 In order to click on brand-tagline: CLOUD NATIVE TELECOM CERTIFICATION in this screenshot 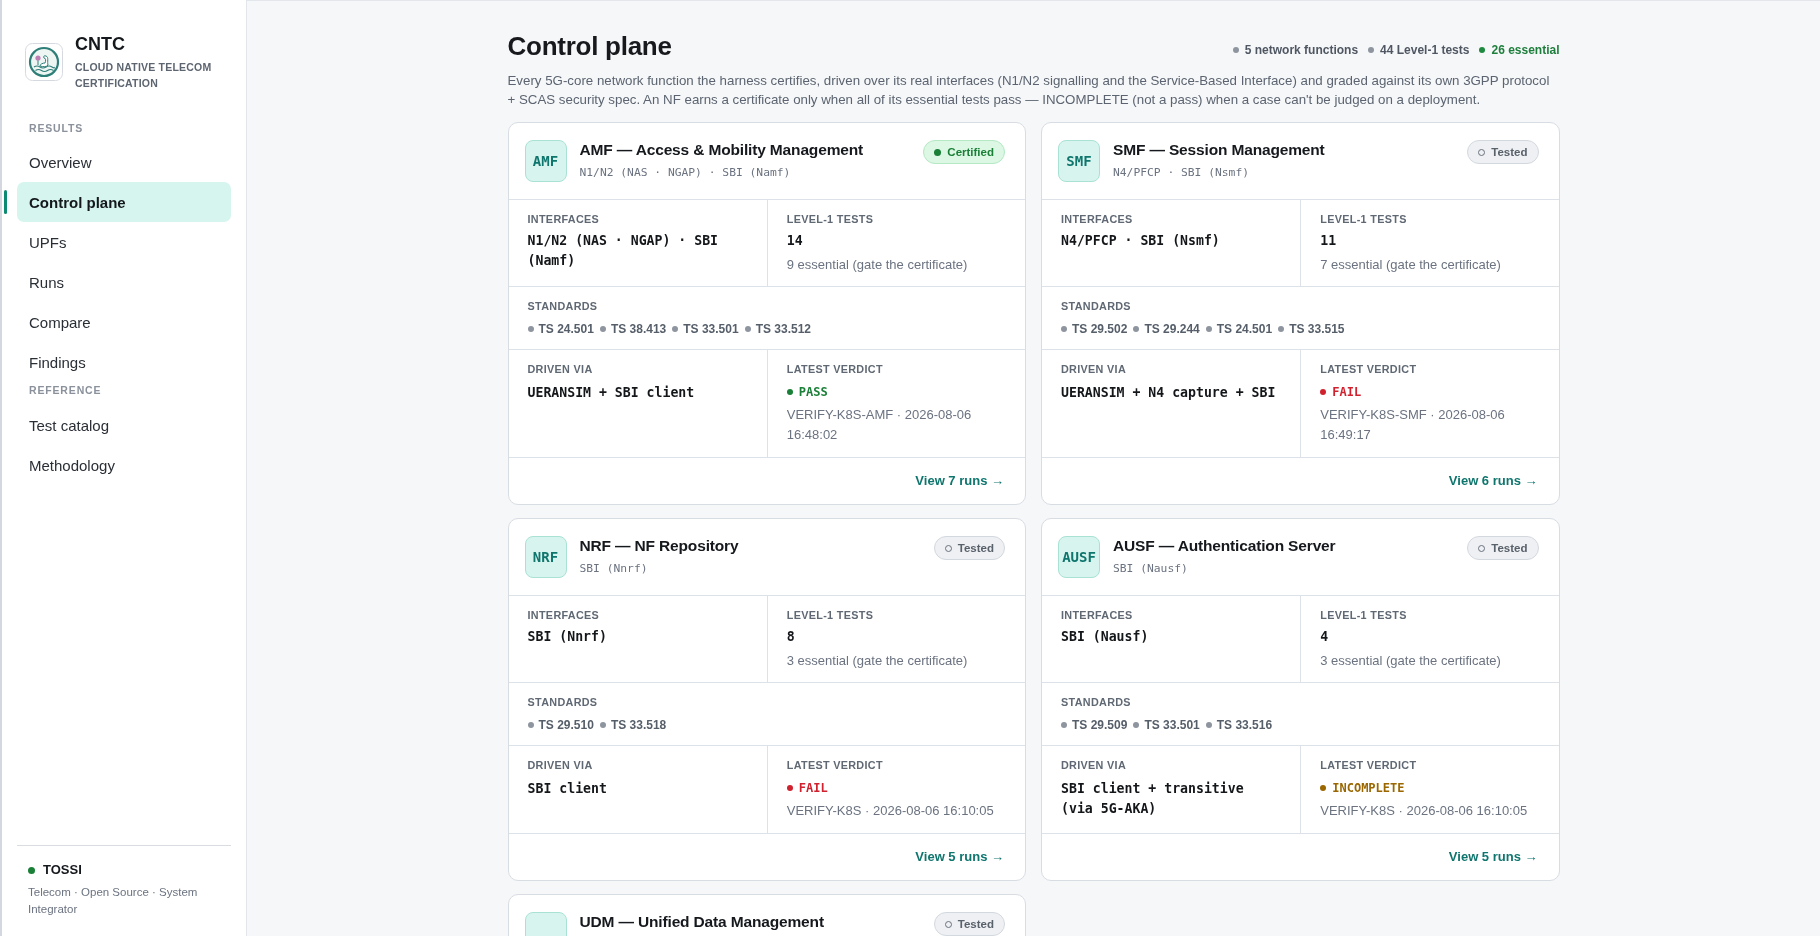, I will do `click(144, 75)`.